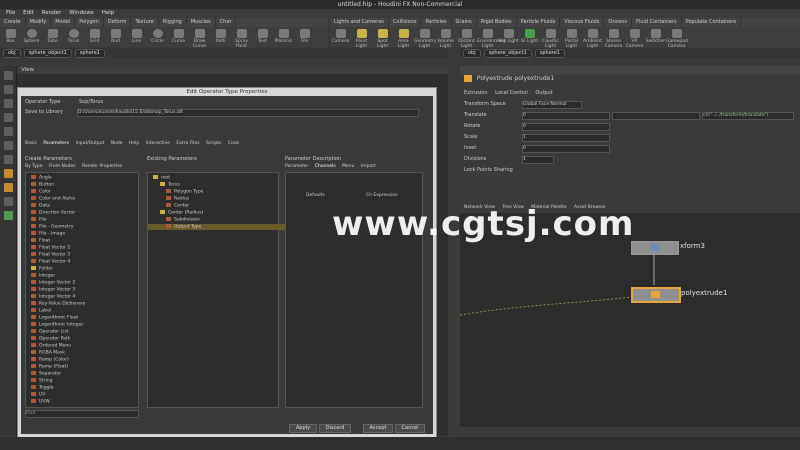 The image size is (800, 450). What do you see at coordinates (62, 166) in the screenshot?
I see `tab-from-nodes: From Nodes` at bounding box center [62, 166].